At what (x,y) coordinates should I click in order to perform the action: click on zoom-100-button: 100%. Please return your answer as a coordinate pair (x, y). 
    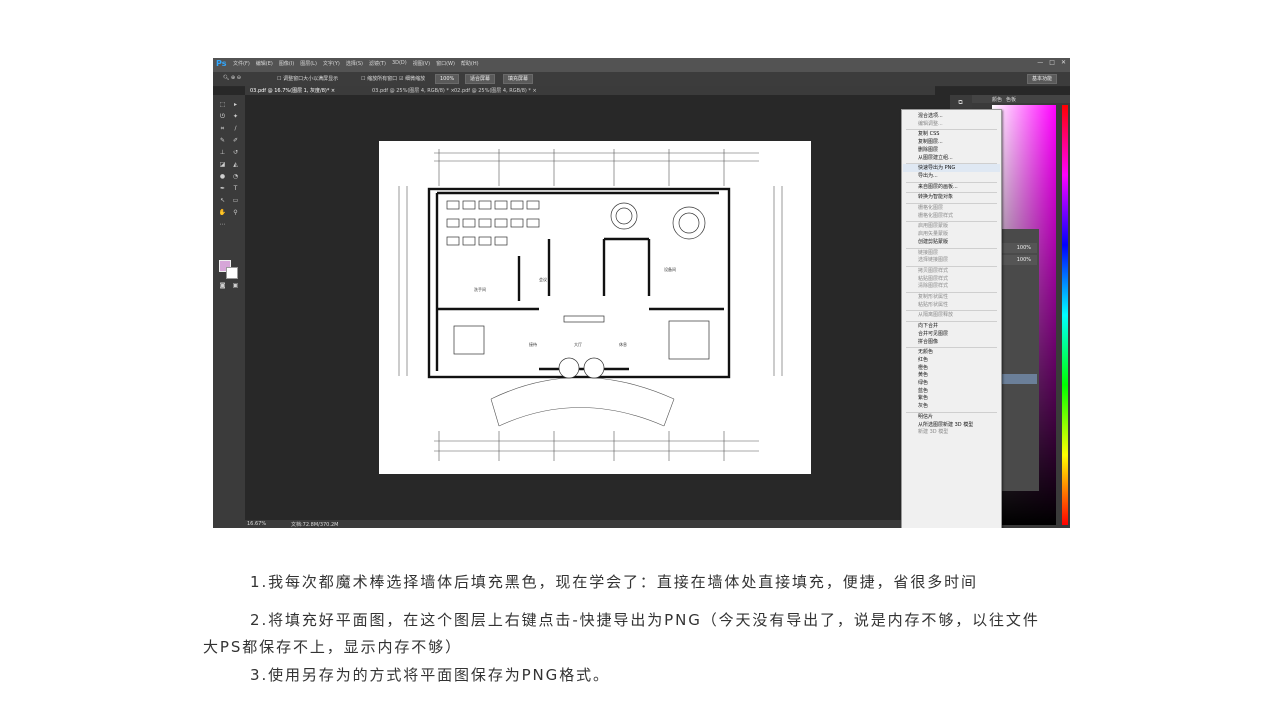
    Looking at the image, I should click on (447, 79).